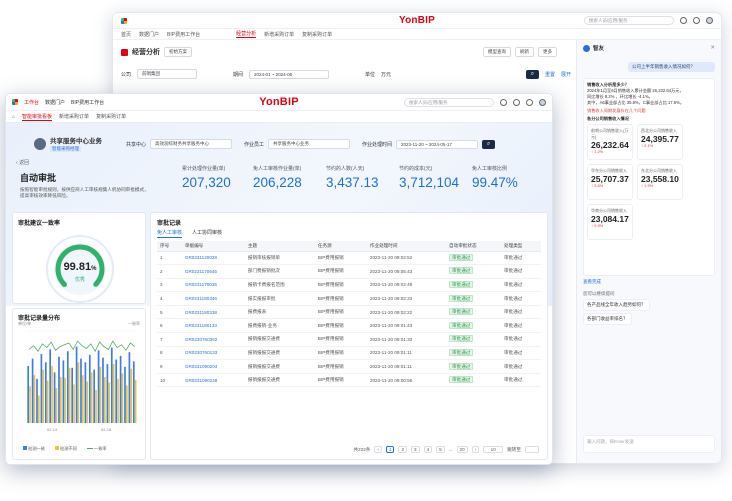 The height and width of the screenshot is (501, 732). What do you see at coordinates (362, 449) in the screenshot?
I see `total-count: 共222条` at bounding box center [362, 449].